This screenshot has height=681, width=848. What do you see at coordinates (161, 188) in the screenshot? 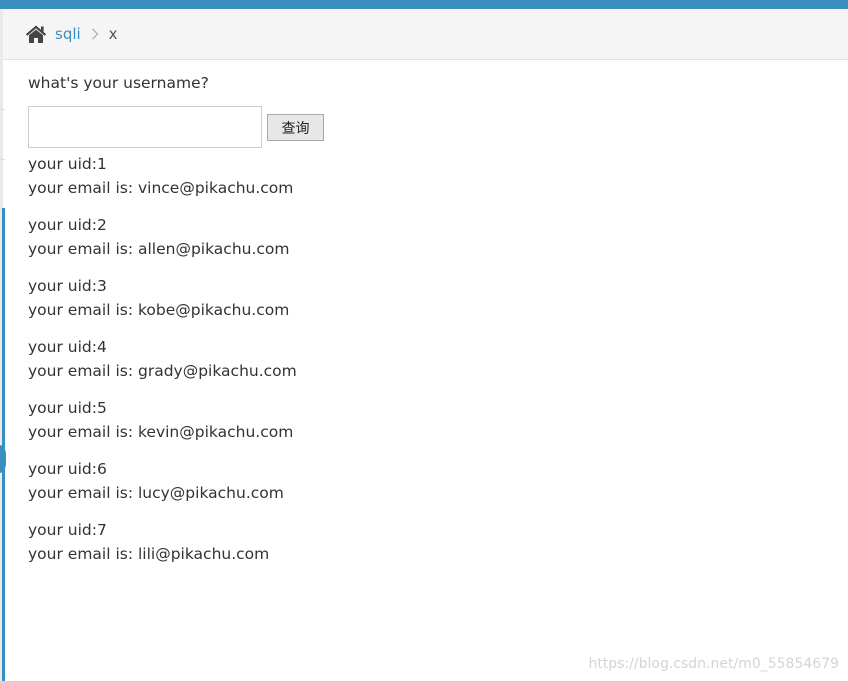
I see `result-email: your email is: vince@pikachu.com` at bounding box center [161, 188].